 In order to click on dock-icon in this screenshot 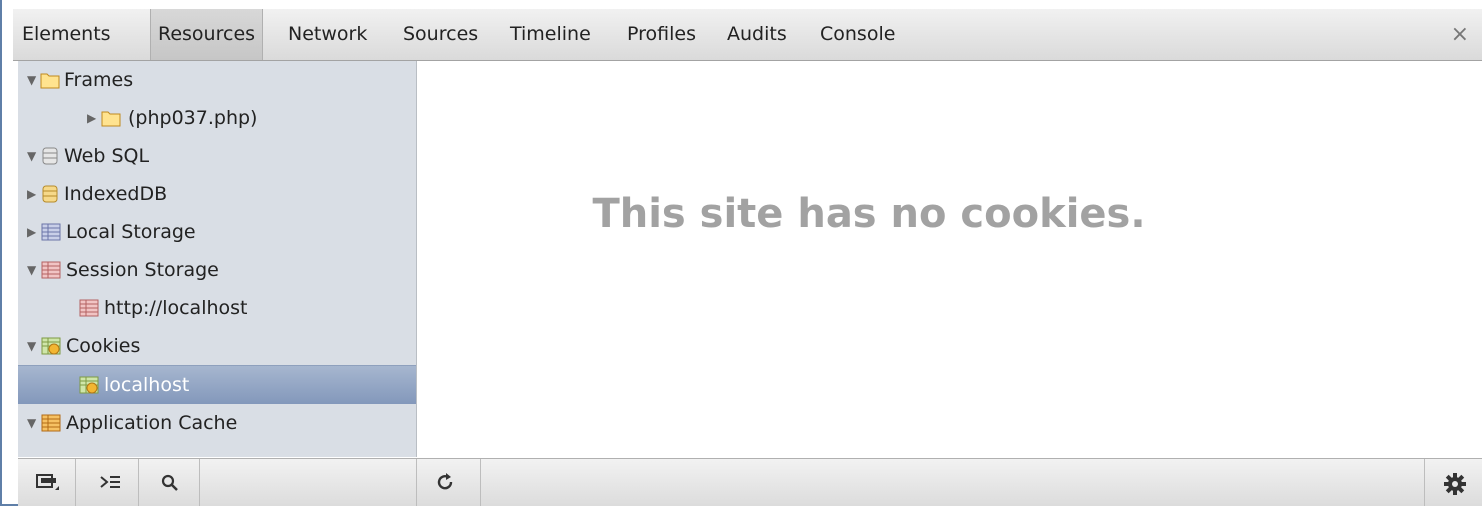, I will do `click(47, 482)`.